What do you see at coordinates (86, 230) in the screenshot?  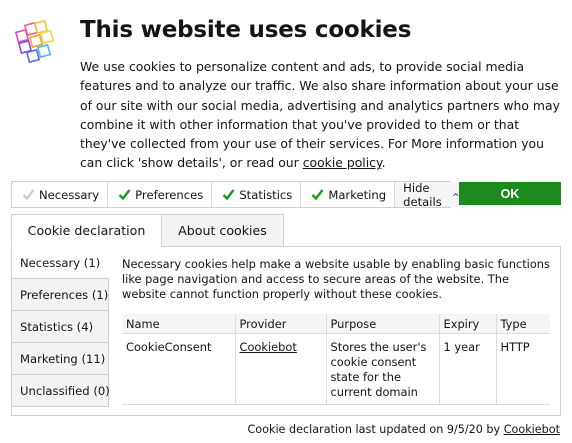 I see `tab-cookie-declaration: Cookie declaration` at bounding box center [86, 230].